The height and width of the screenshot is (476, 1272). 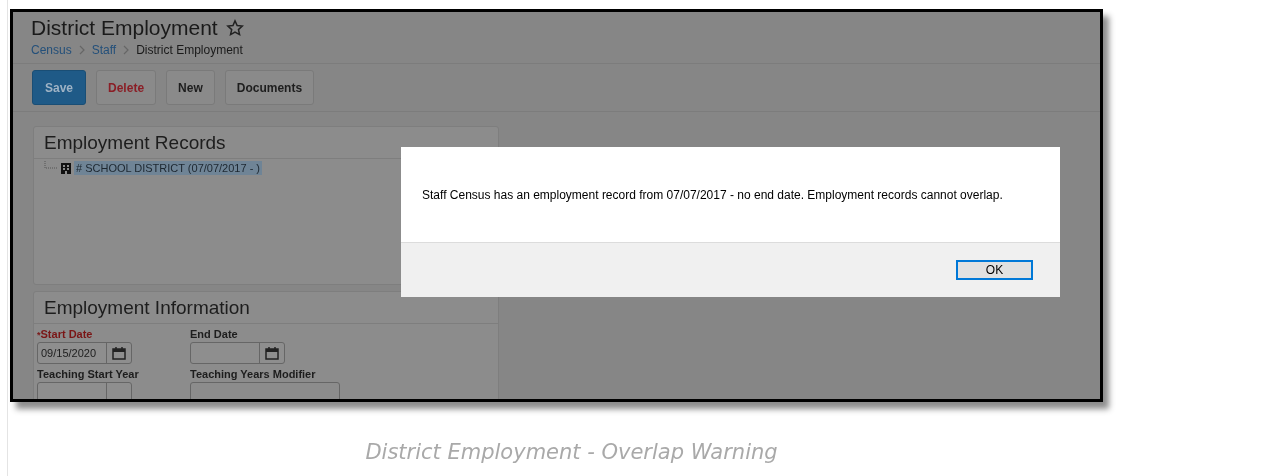 What do you see at coordinates (994, 270) in the screenshot?
I see `ok-button: OK` at bounding box center [994, 270].